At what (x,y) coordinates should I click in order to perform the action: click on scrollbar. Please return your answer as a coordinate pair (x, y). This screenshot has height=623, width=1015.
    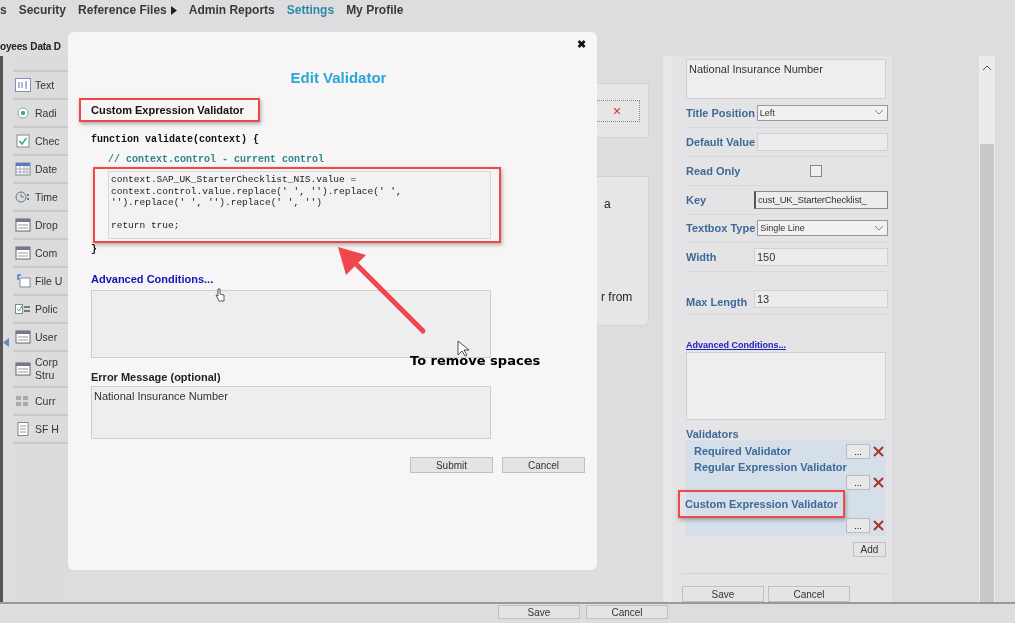
    Looking at the image, I should click on (987, 329).